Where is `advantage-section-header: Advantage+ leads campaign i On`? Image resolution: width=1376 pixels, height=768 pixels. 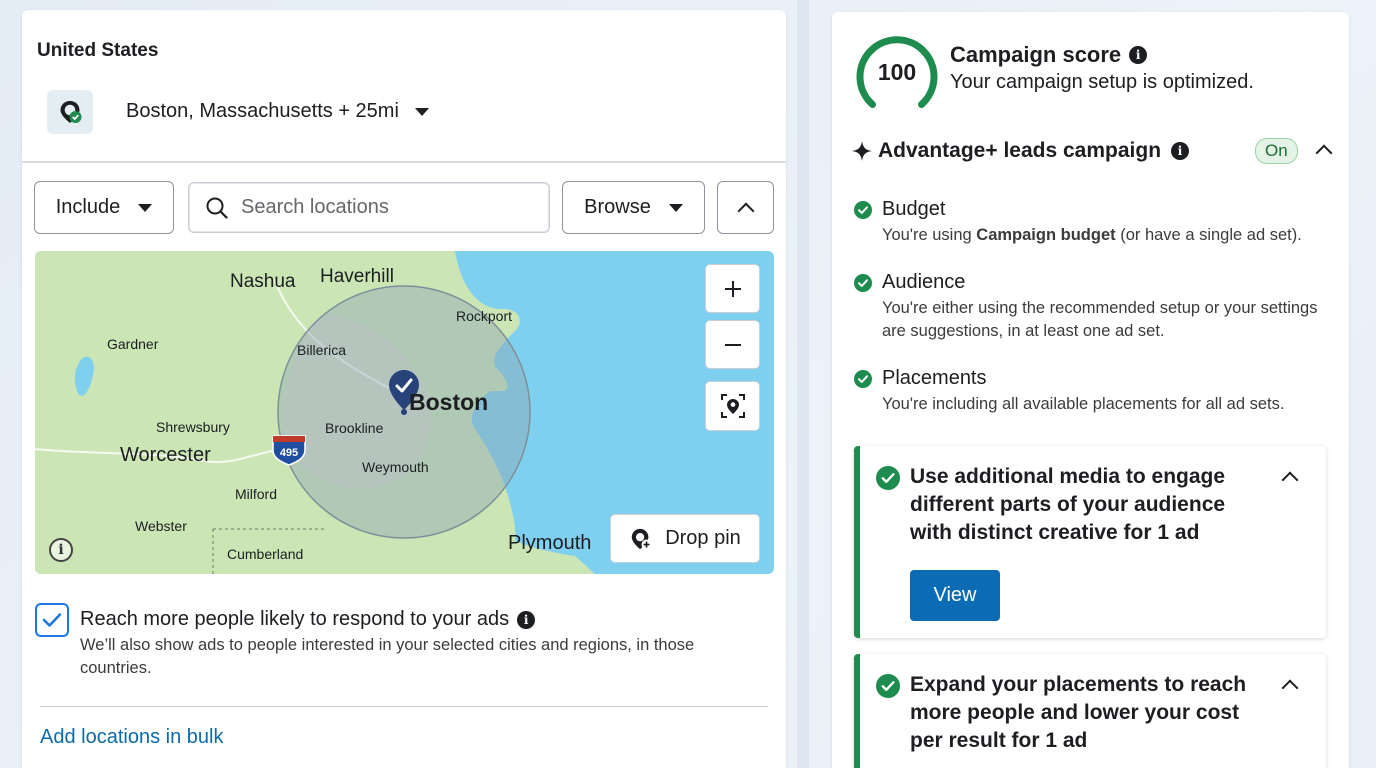
advantage-section-header: Advantage+ leads campaign i On is located at coordinates (1092, 152).